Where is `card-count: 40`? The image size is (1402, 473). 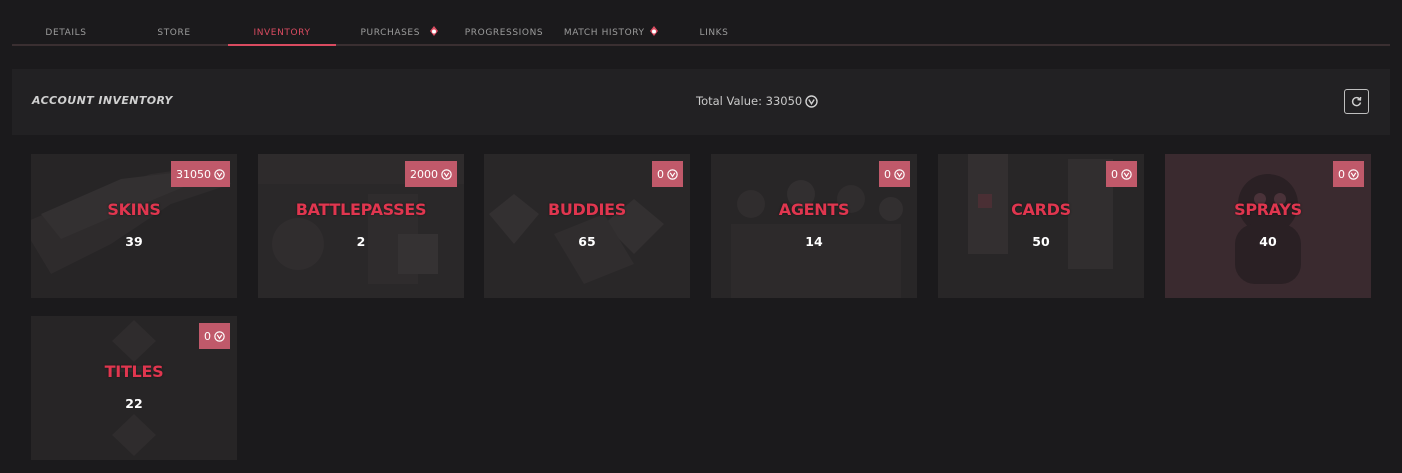 card-count: 40 is located at coordinates (1268, 241).